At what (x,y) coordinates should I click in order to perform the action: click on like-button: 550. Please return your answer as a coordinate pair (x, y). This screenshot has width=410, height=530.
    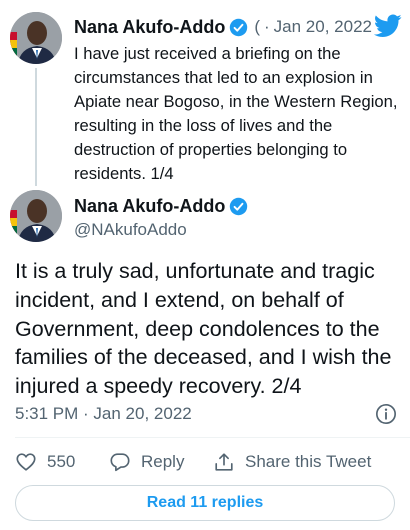
    Looking at the image, I should click on (62, 462).